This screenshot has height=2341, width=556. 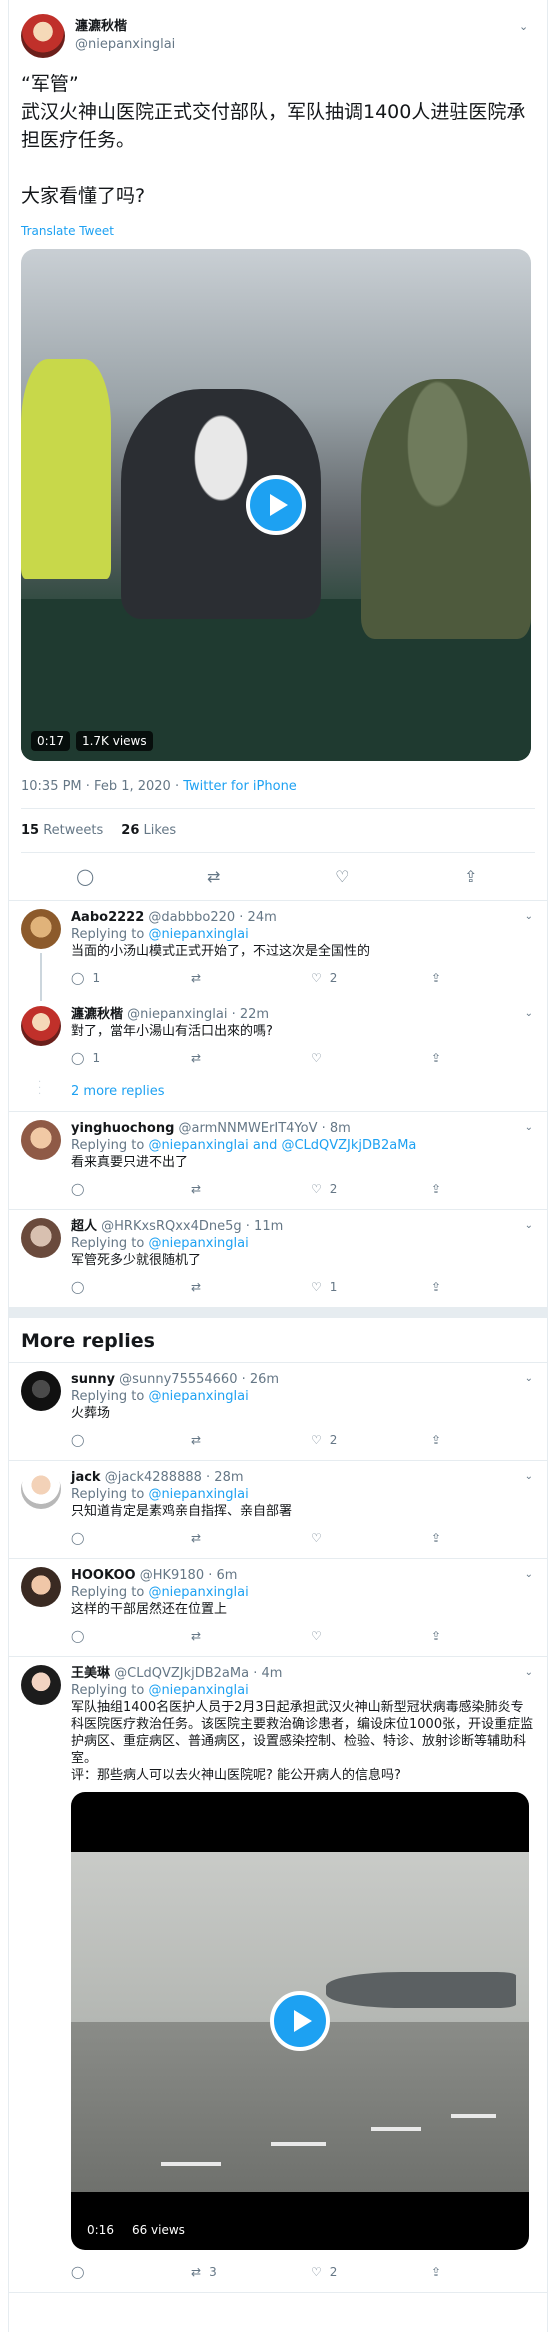 What do you see at coordinates (153, 1477) in the screenshot?
I see `username: @jack4288888` at bounding box center [153, 1477].